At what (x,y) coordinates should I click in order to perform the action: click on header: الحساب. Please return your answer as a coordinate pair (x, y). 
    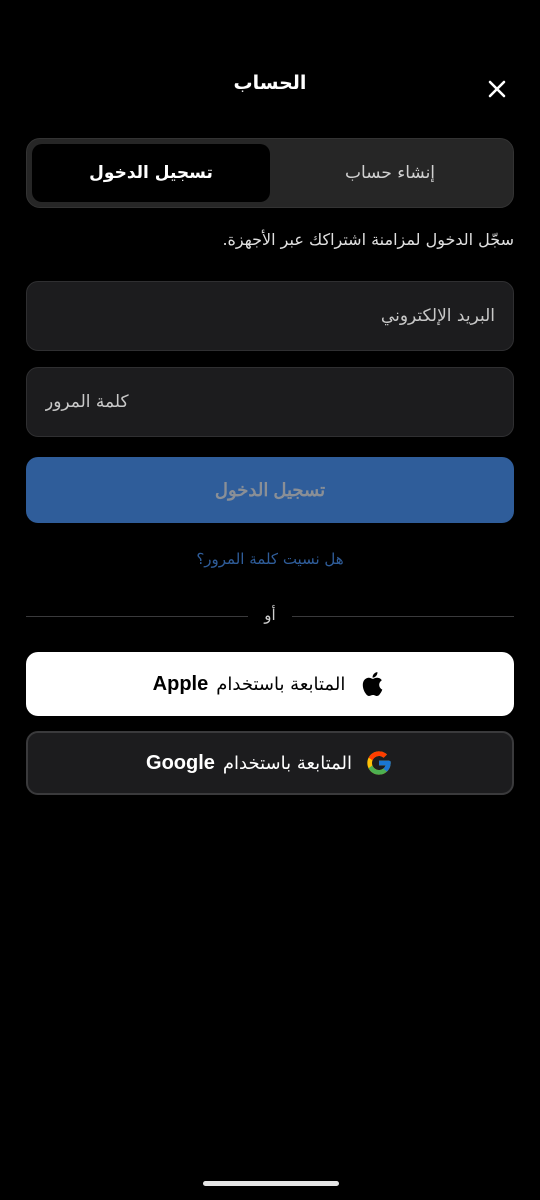
    Looking at the image, I should click on (270, 86).